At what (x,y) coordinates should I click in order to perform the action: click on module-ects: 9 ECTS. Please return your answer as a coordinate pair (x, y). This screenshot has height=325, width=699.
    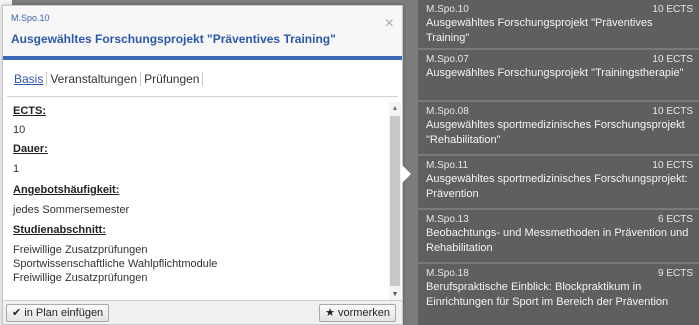
    Looking at the image, I should click on (675, 273).